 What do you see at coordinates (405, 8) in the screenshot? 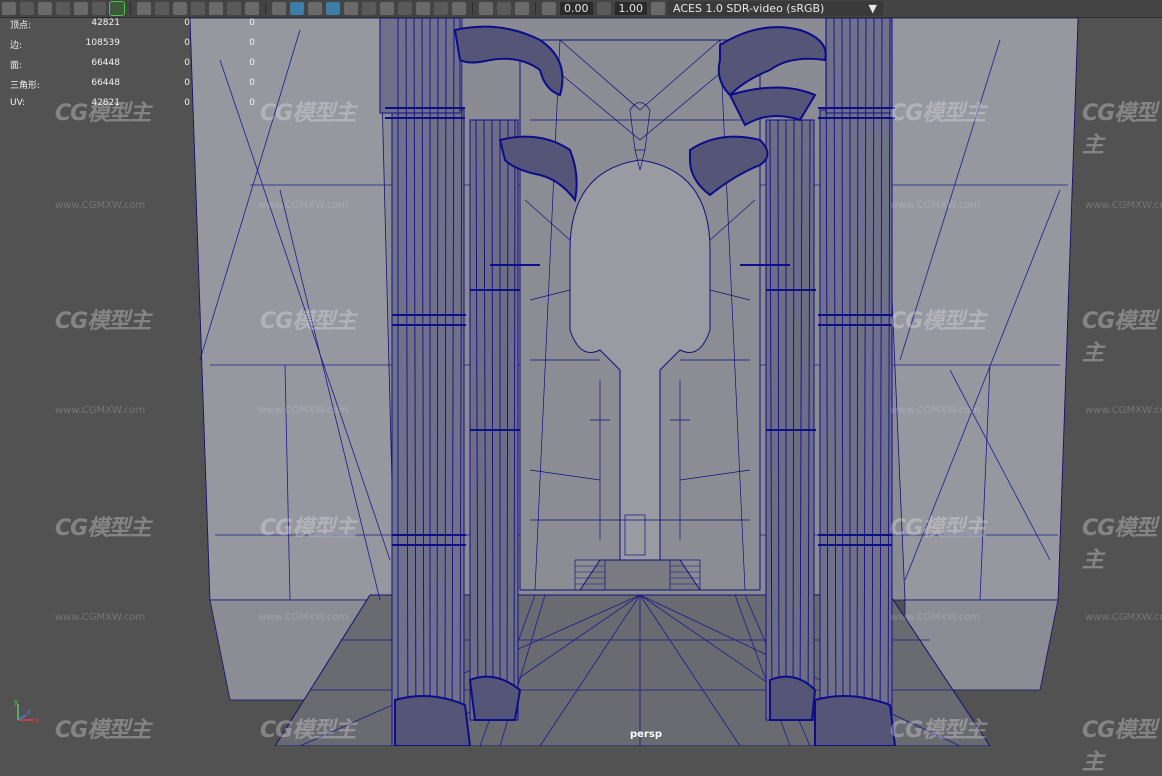
I see `ambient-occlusion-icon` at bounding box center [405, 8].